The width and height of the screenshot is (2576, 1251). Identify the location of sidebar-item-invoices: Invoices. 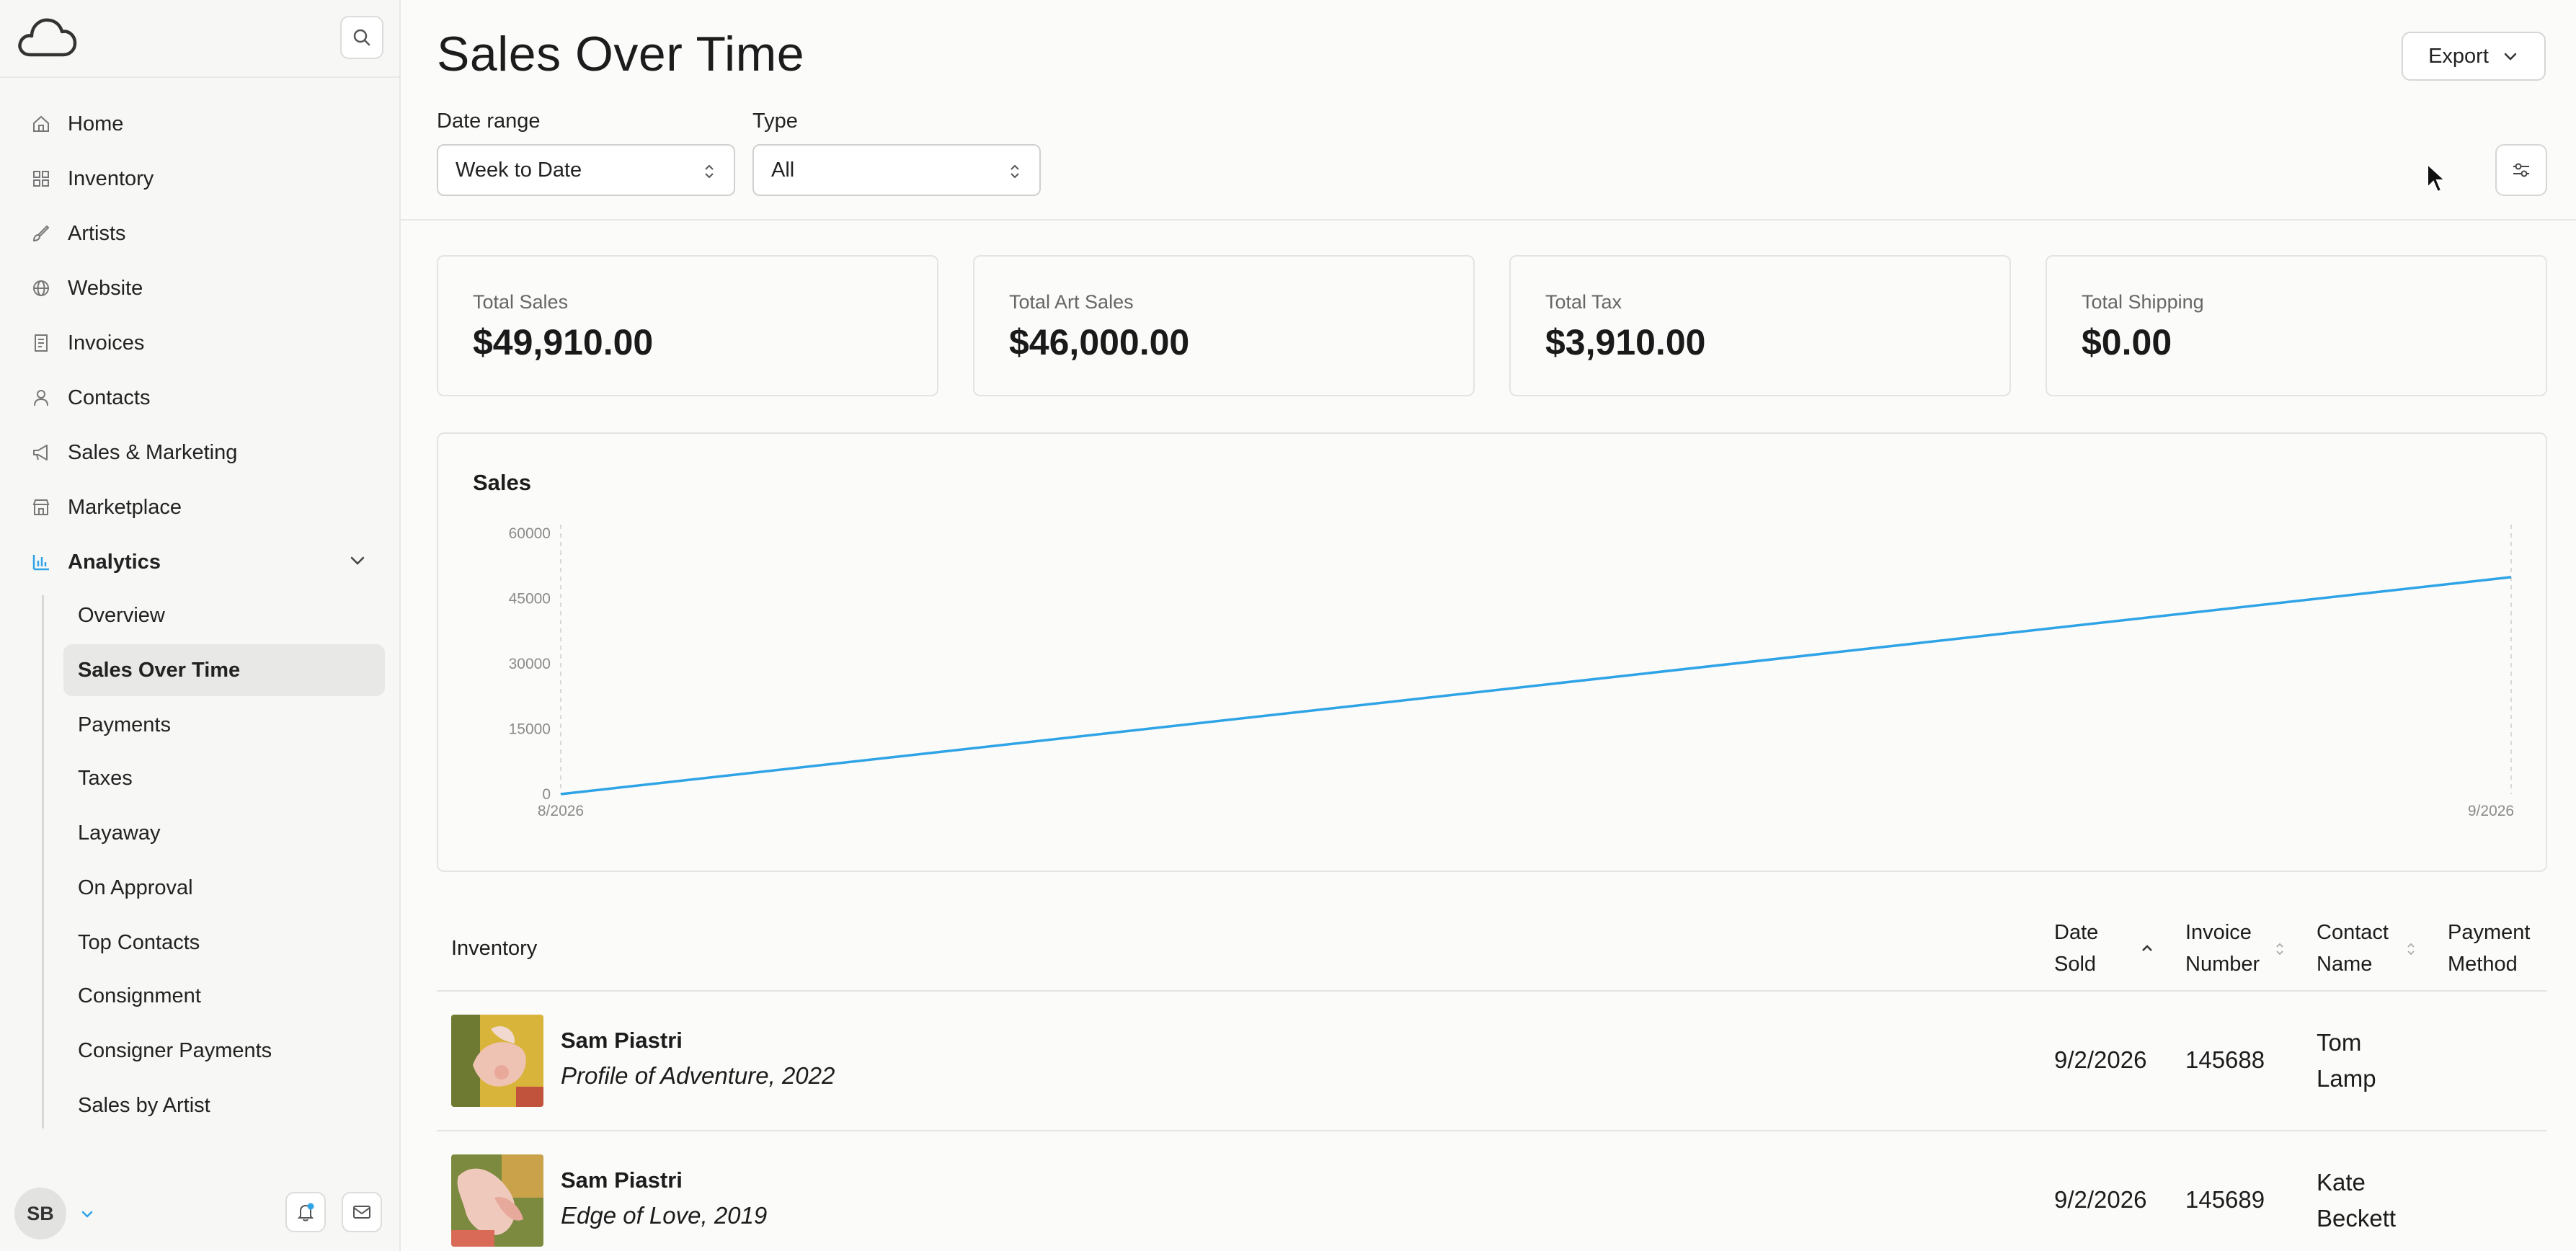
(86, 343).